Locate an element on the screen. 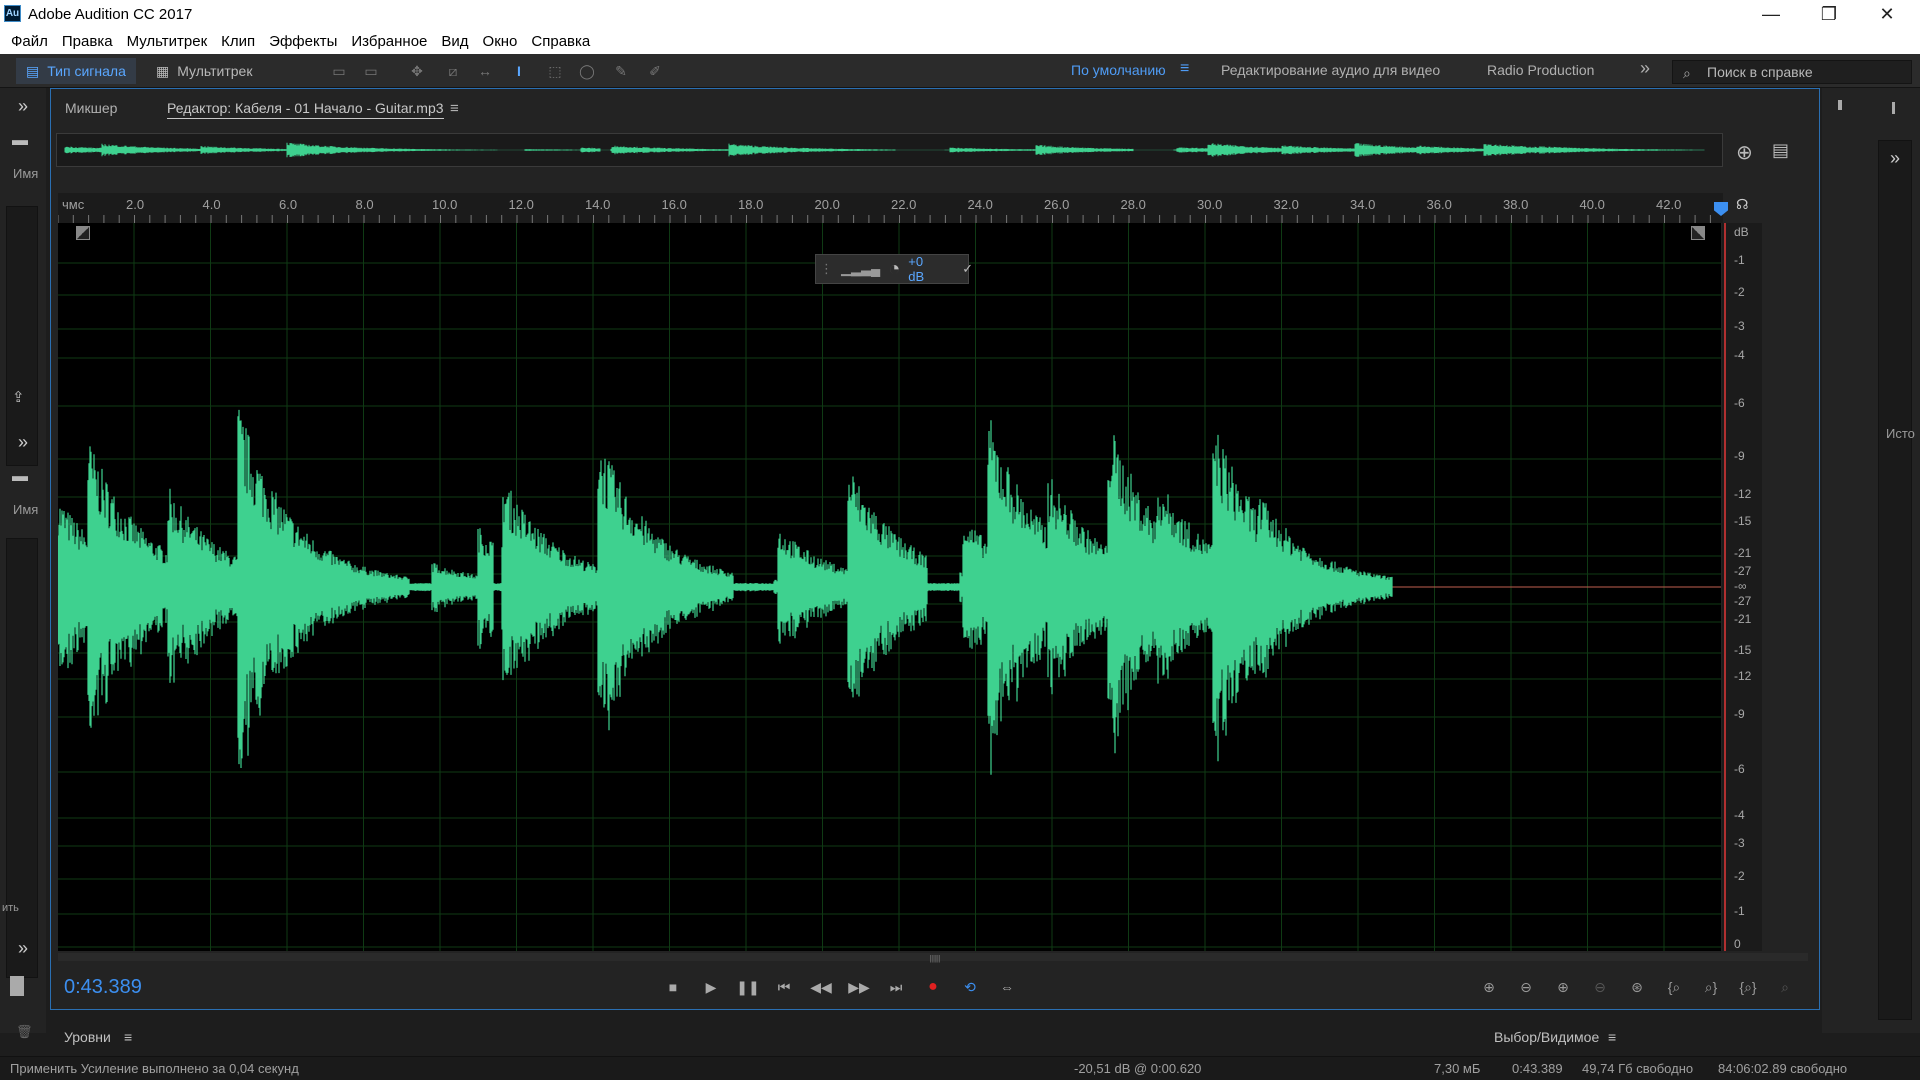 The width and height of the screenshot is (1920, 1080). menu-effects: Эффекты is located at coordinates (303, 41).